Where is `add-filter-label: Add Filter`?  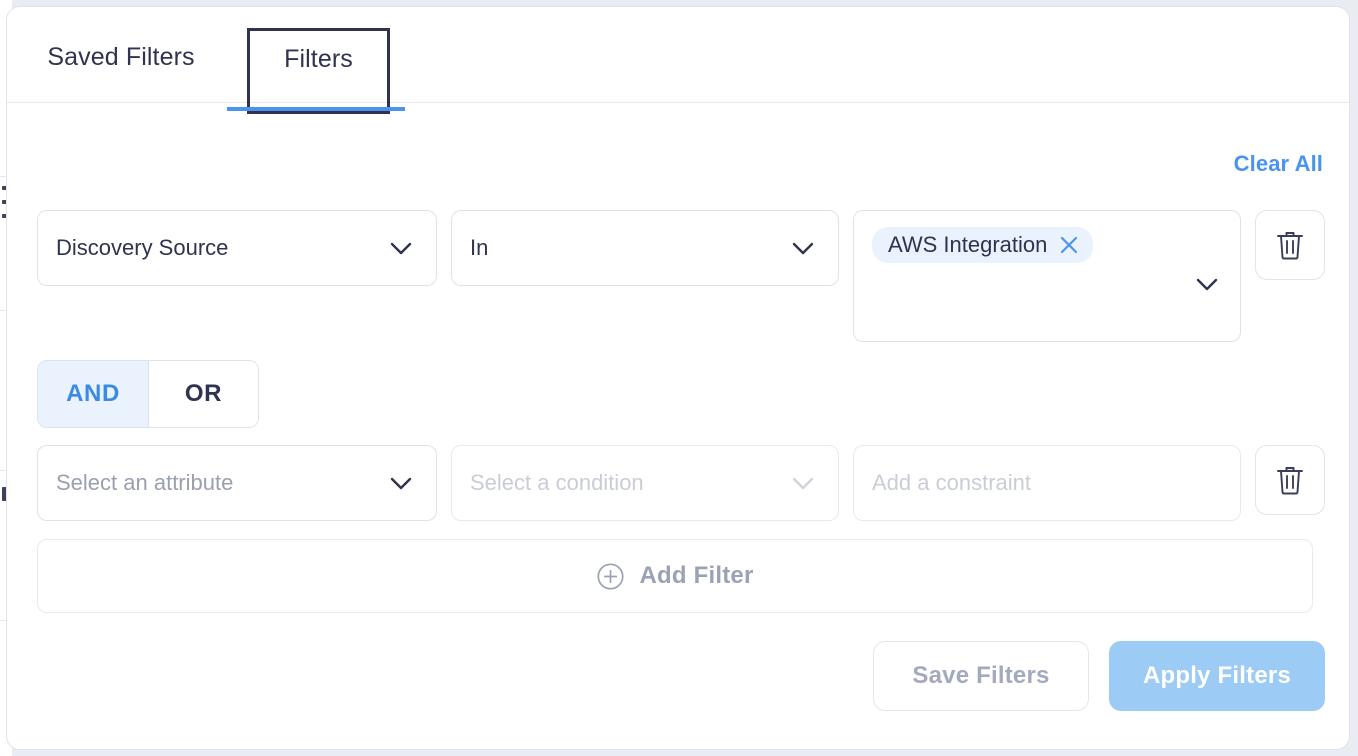 add-filter-label: Add Filter is located at coordinates (696, 575).